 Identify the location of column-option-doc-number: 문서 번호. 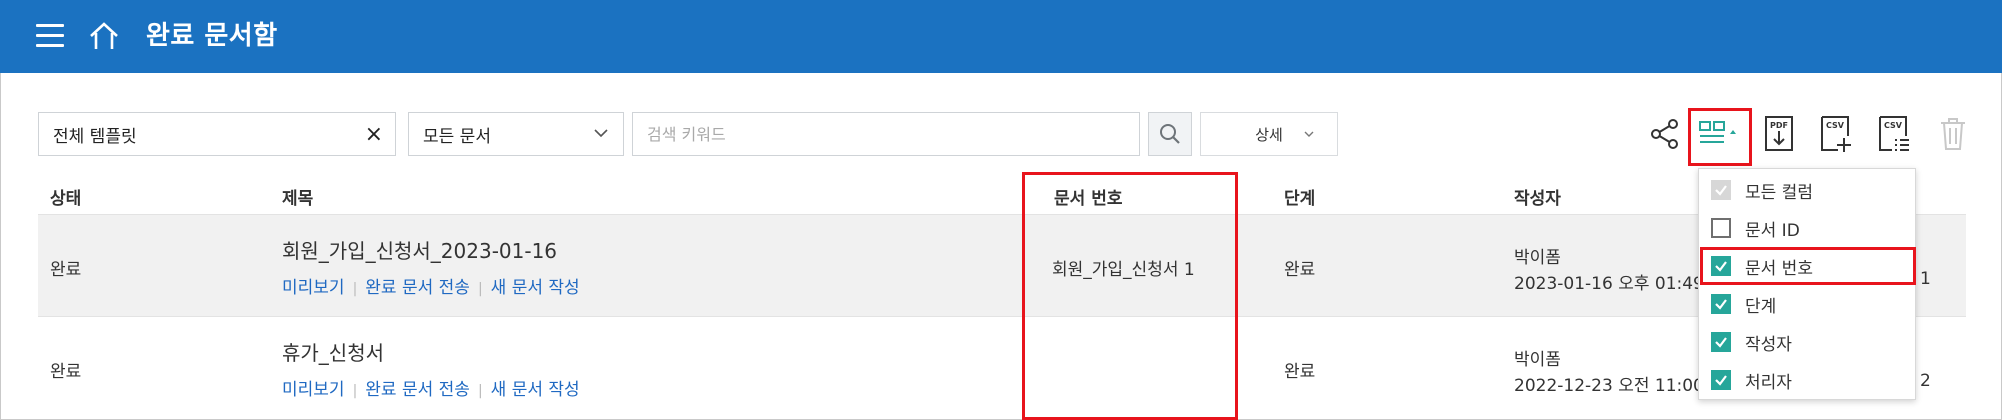
(1807, 266).